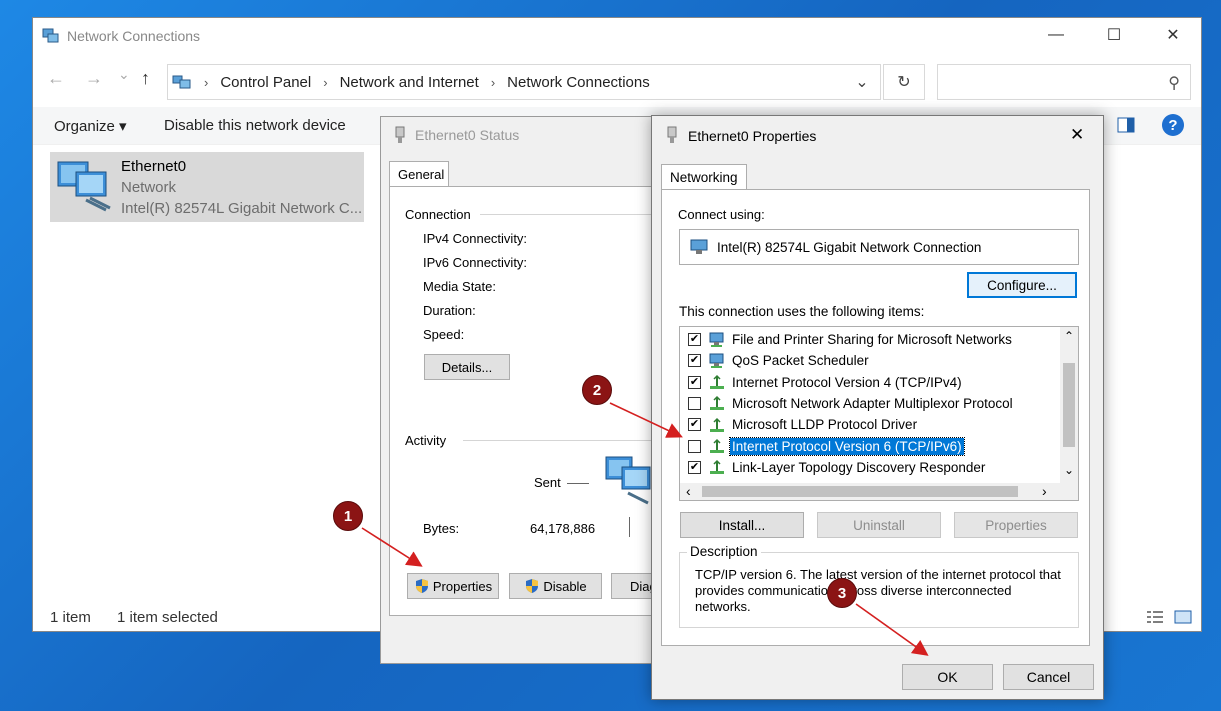 The image size is (1221, 711). I want to click on connection-group-label: Connection, so click(438, 214).